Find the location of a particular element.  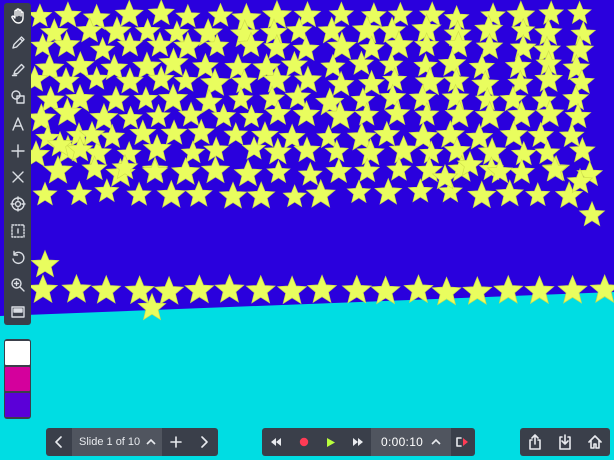

home-button is located at coordinates (595, 442).